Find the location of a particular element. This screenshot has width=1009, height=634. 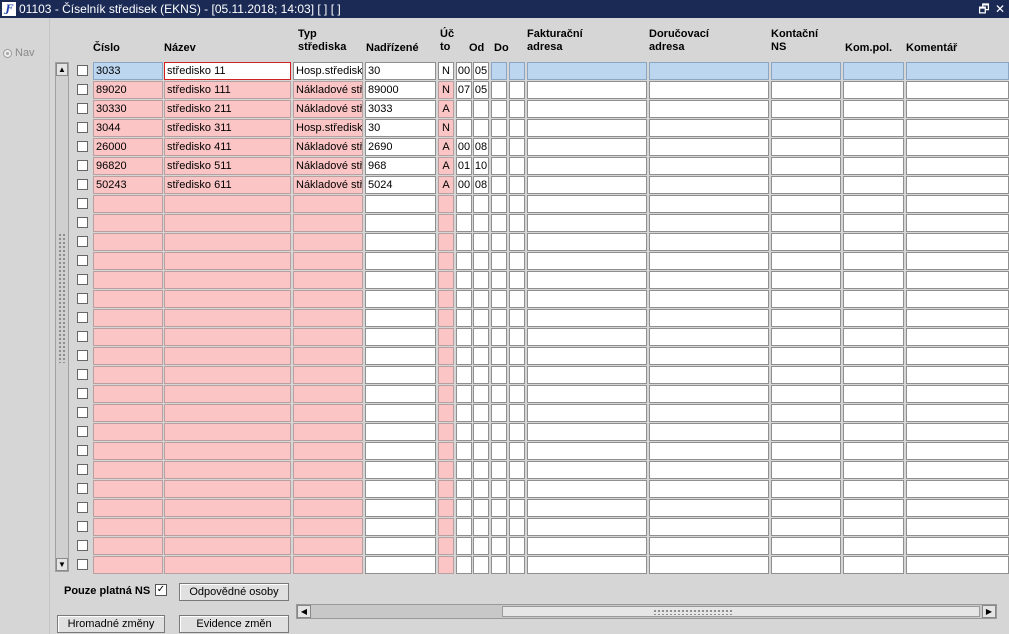

cell-nazev: středisko 611 is located at coordinates (227, 185).